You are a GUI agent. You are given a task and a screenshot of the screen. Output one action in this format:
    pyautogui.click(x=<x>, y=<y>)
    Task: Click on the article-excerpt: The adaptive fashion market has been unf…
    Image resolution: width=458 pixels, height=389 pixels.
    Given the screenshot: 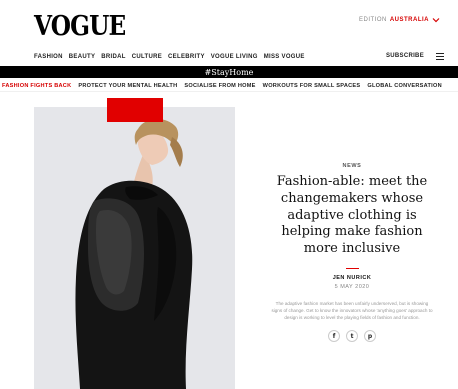 What is the action you would take?
    pyautogui.click(x=352, y=311)
    